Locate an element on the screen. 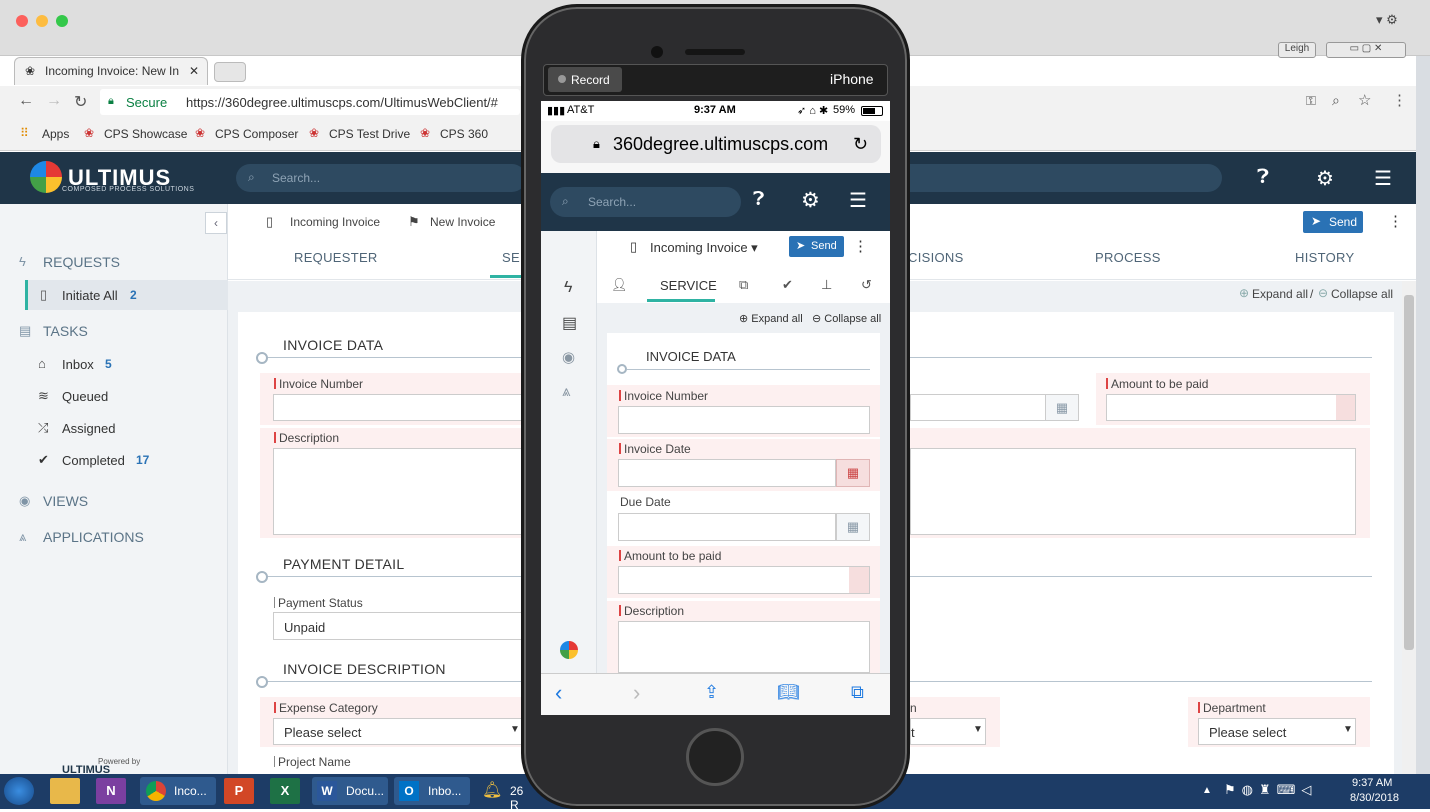 The height and width of the screenshot is (812, 1430). sidebar-tasks: TASKS is located at coordinates (65, 331).